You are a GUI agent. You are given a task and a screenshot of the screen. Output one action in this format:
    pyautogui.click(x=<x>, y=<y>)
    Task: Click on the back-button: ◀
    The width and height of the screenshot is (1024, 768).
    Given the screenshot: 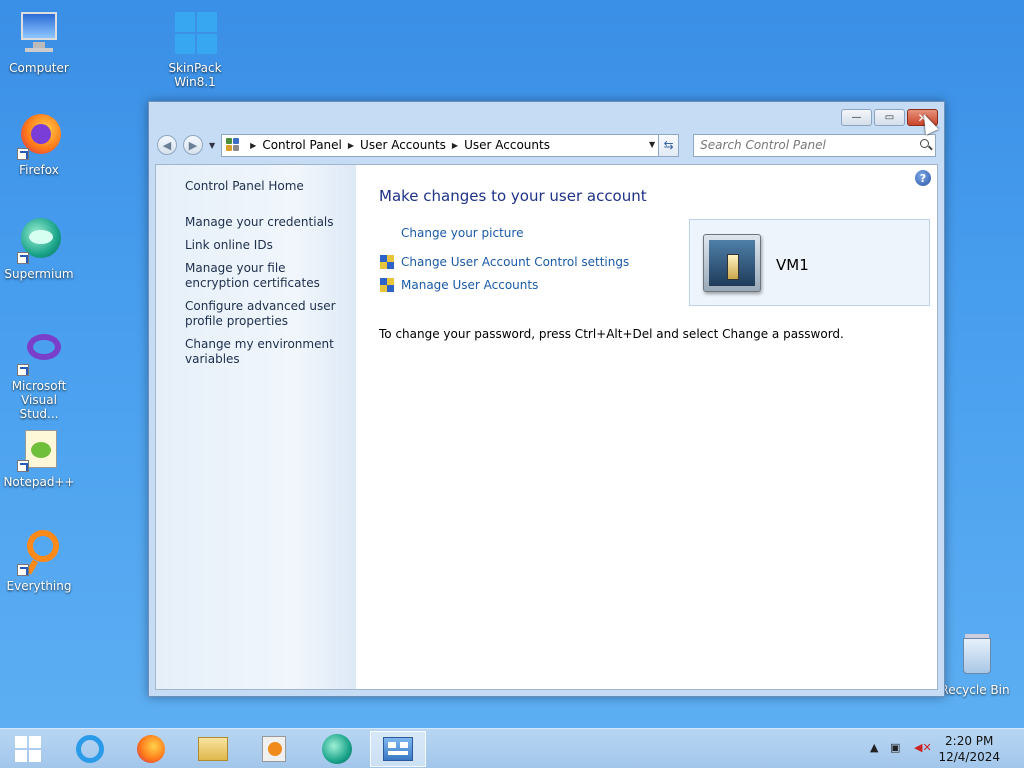 What is the action you would take?
    pyautogui.click(x=167, y=145)
    